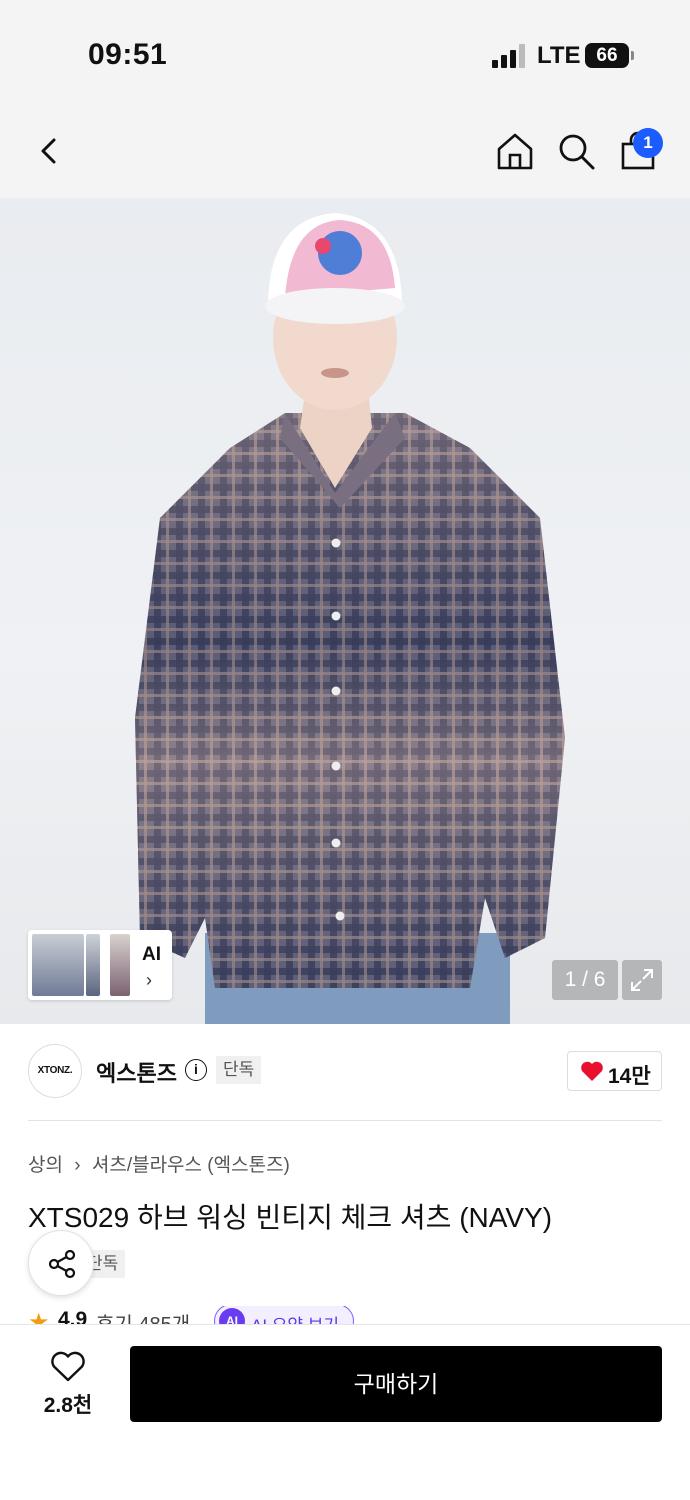 This screenshot has height=1500, width=690. What do you see at coordinates (49, 151) in the screenshot?
I see `back-arrow-icon` at bounding box center [49, 151].